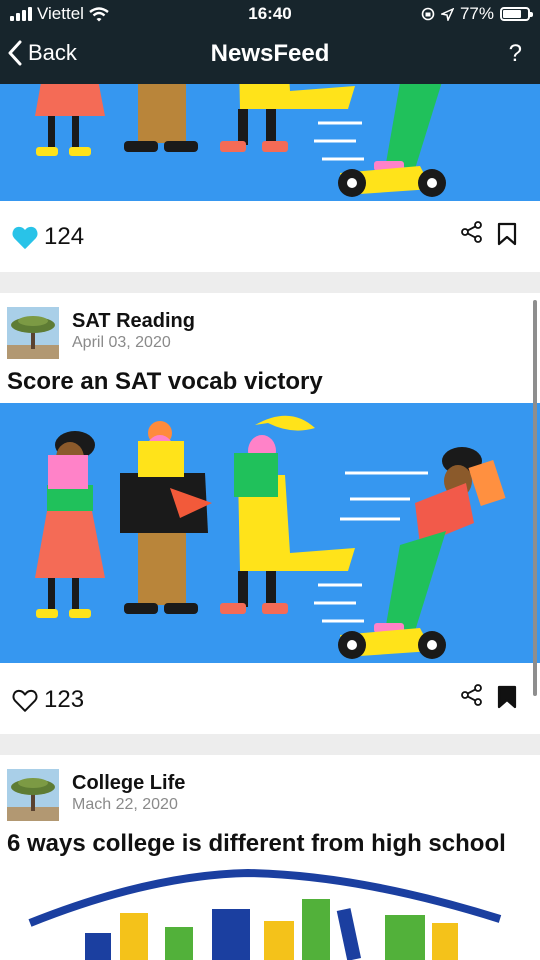 The height and width of the screenshot is (960, 540). I want to click on article-title: Score an SAT vocab victory, so click(165, 382).